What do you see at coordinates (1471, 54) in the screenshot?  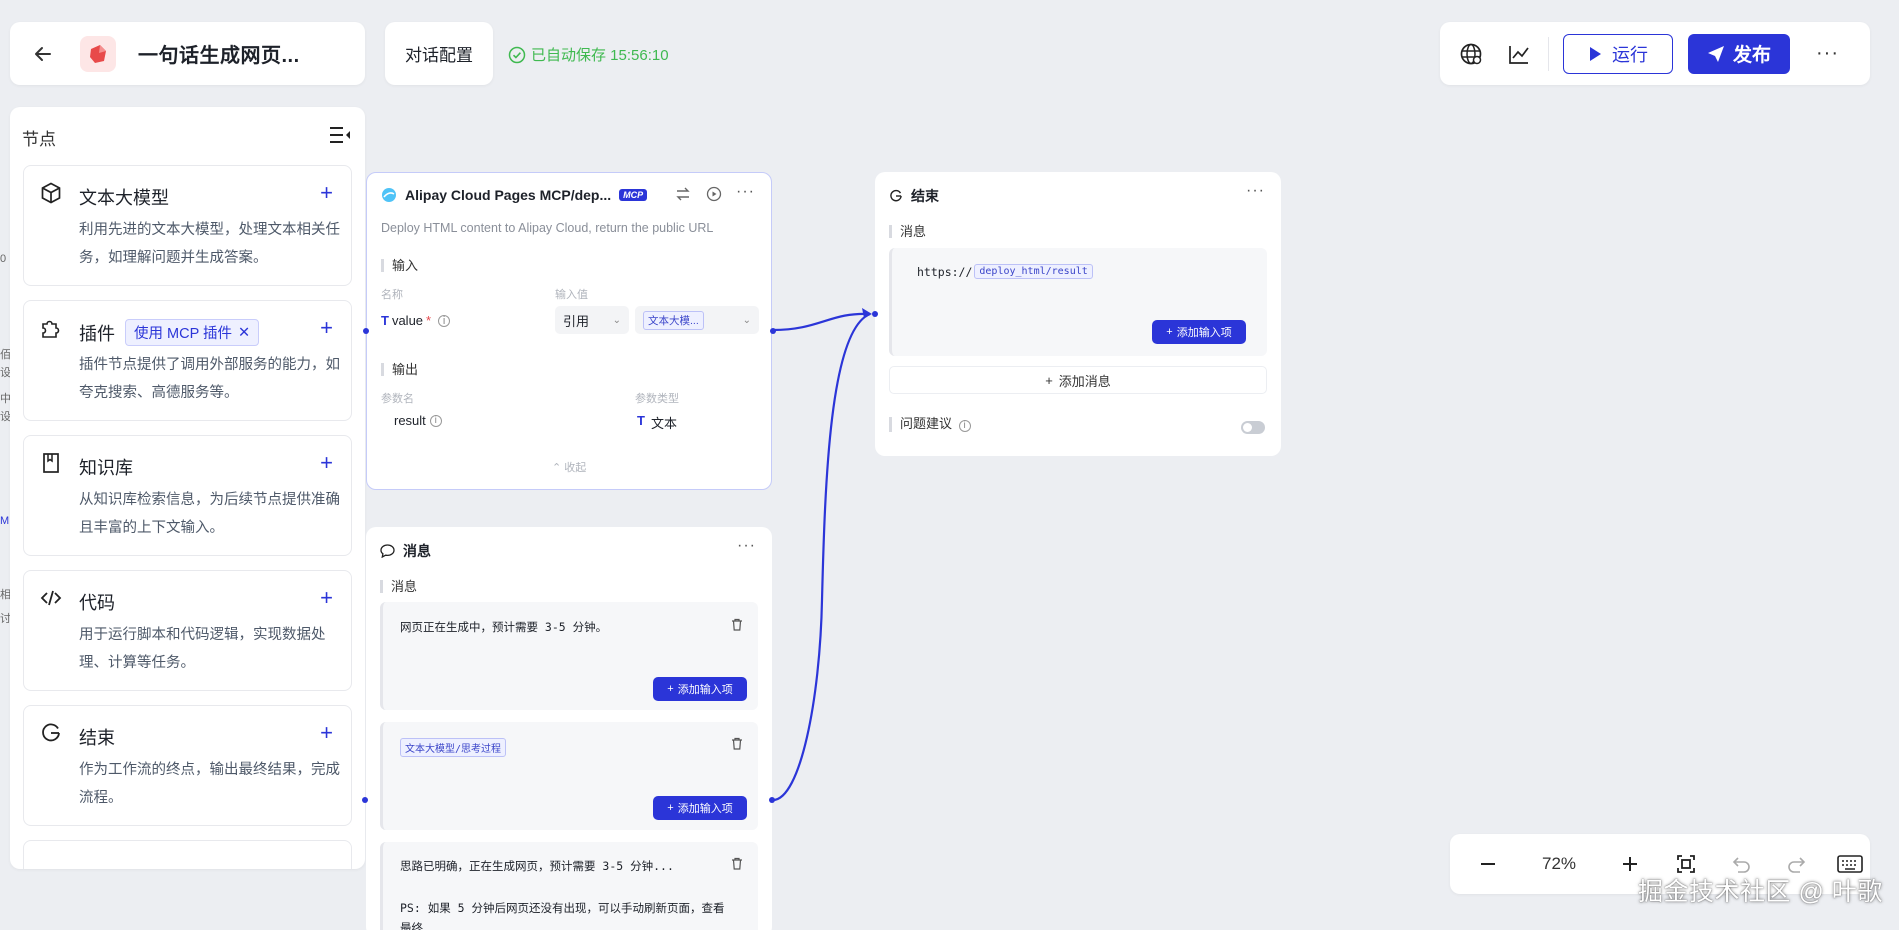 I see `globe-icon` at bounding box center [1471, 54].